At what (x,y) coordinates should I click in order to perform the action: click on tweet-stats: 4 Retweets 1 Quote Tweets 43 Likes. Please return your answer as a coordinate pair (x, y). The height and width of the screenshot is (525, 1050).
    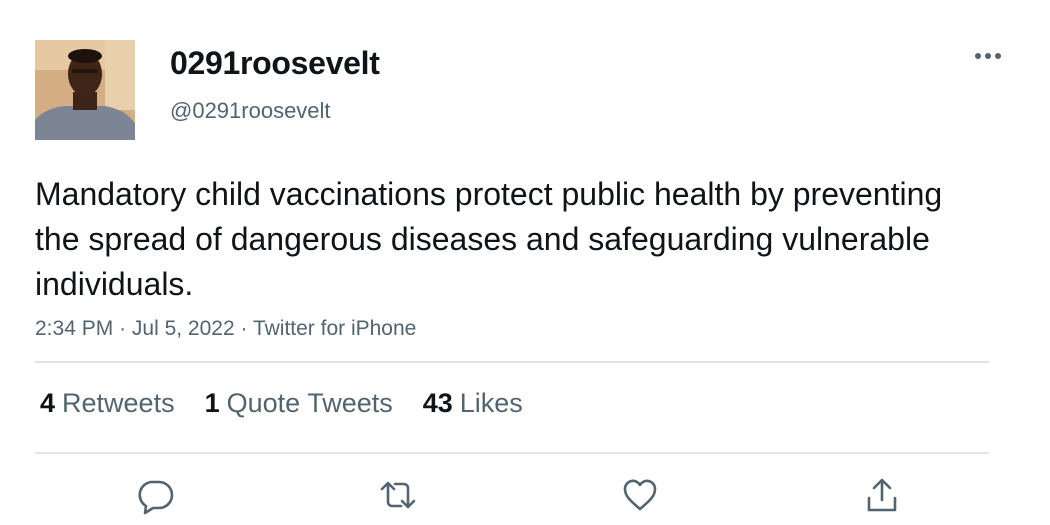
    Looking at the image, I should click on (296, 403).